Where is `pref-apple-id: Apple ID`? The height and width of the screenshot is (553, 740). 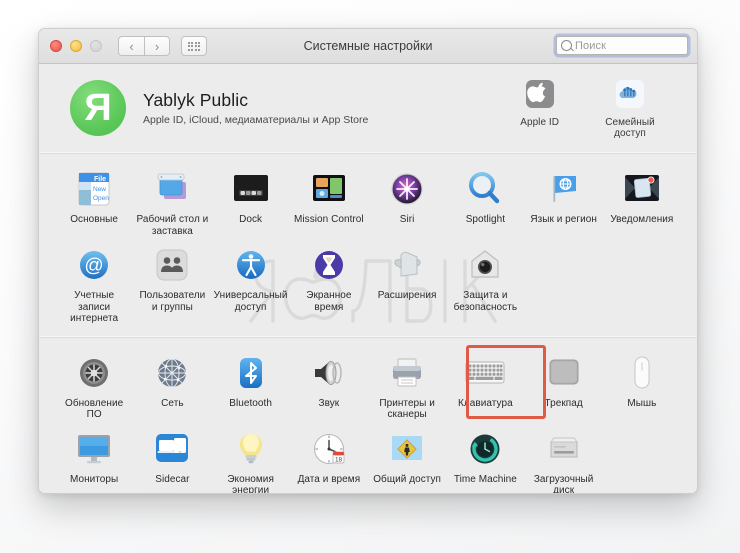
pref-apple-id: Apple ID is located at coordinates (539, 103).